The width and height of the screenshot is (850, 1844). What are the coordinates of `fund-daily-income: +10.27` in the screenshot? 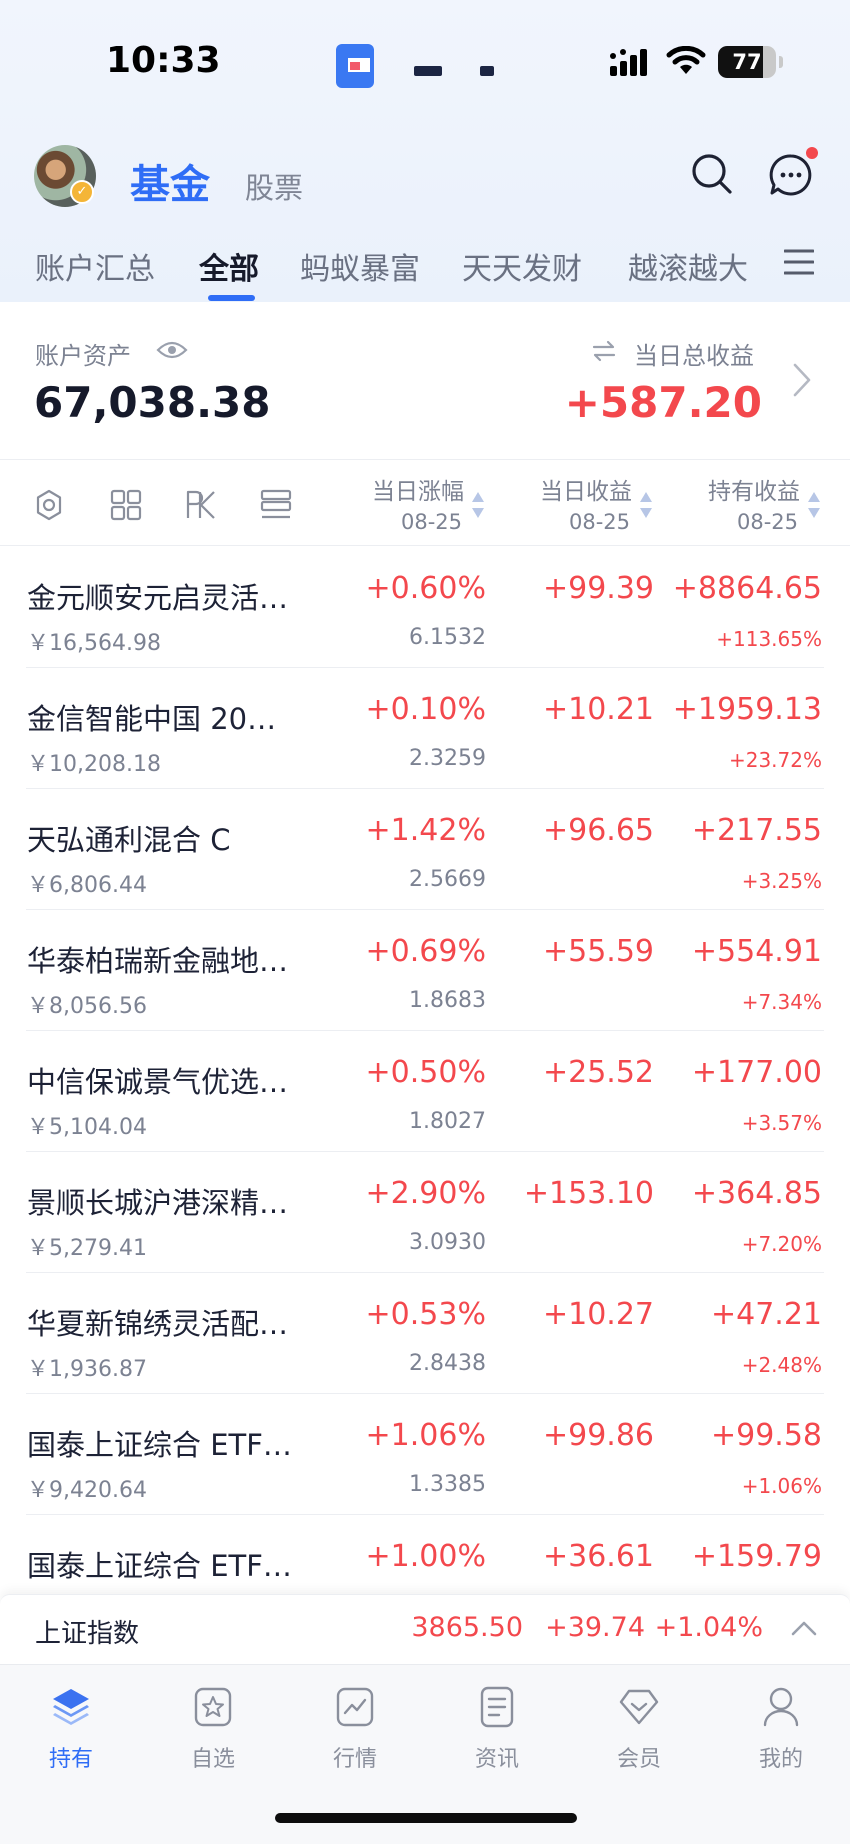 It's located at (598, 1314).